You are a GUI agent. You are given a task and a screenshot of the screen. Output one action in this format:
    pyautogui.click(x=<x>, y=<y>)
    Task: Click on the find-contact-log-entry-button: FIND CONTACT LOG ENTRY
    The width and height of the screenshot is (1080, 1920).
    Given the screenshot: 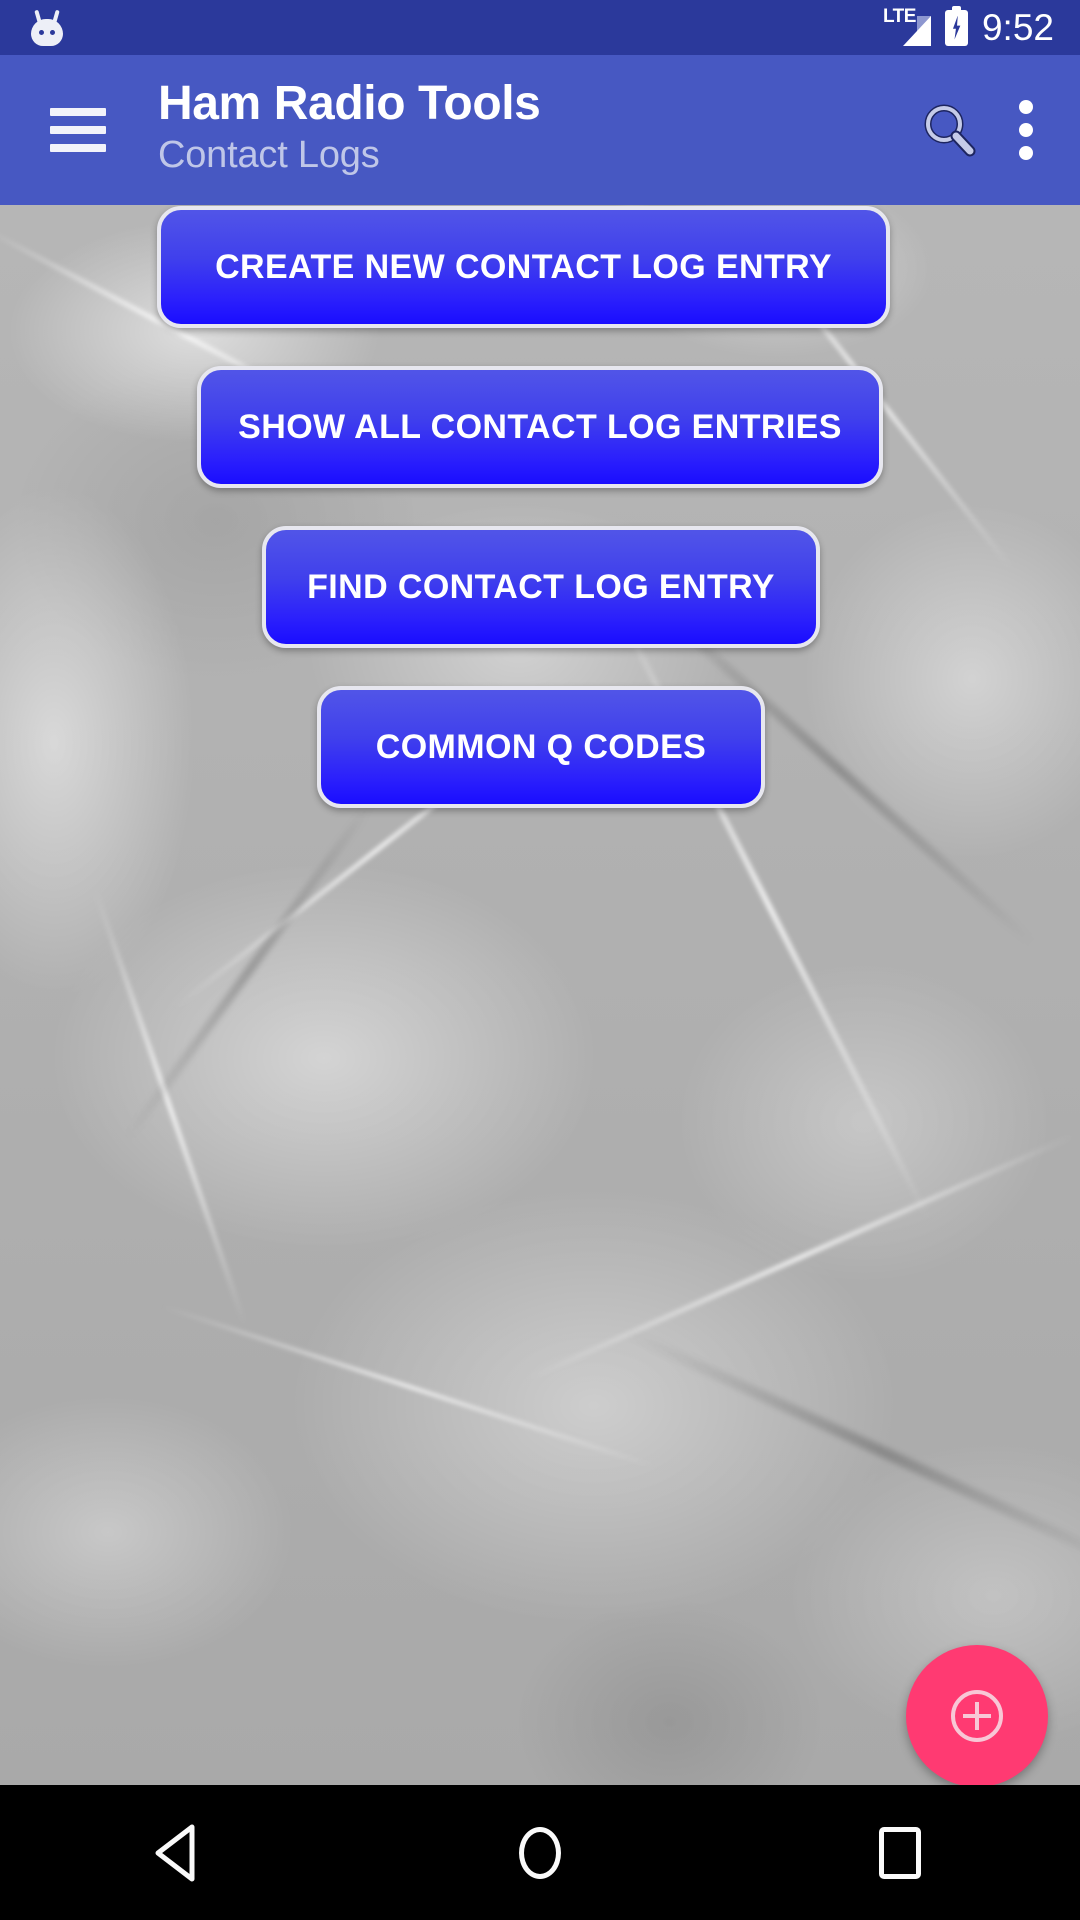 What is the action you would take?
    pyautogui.click(x=541, y=587)
    